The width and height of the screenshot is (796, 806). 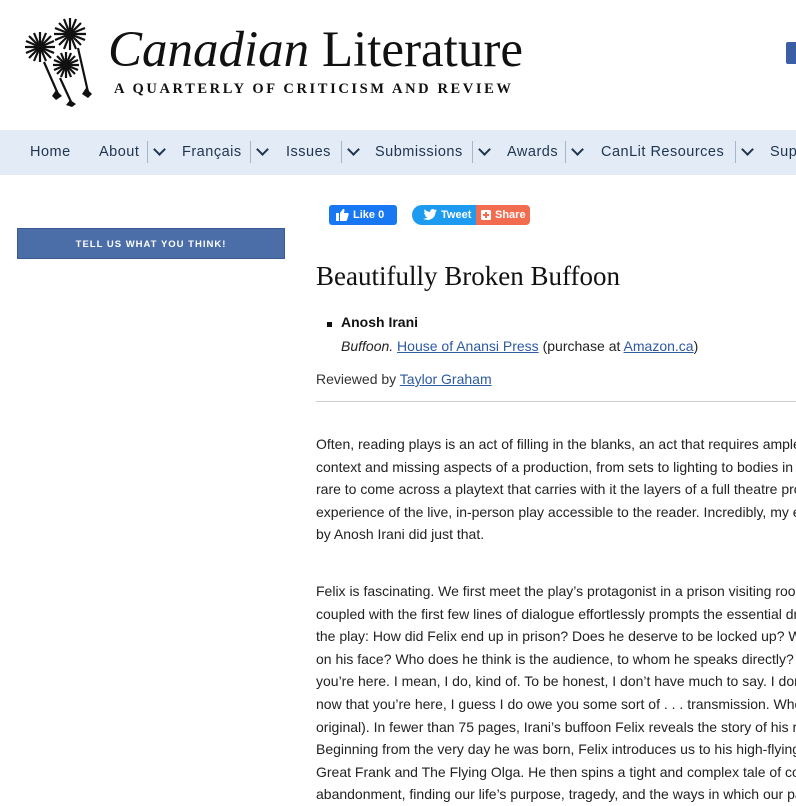 I want to click on paragraph-line: by Anosh Irani did just that., so click(x=400, y=534).